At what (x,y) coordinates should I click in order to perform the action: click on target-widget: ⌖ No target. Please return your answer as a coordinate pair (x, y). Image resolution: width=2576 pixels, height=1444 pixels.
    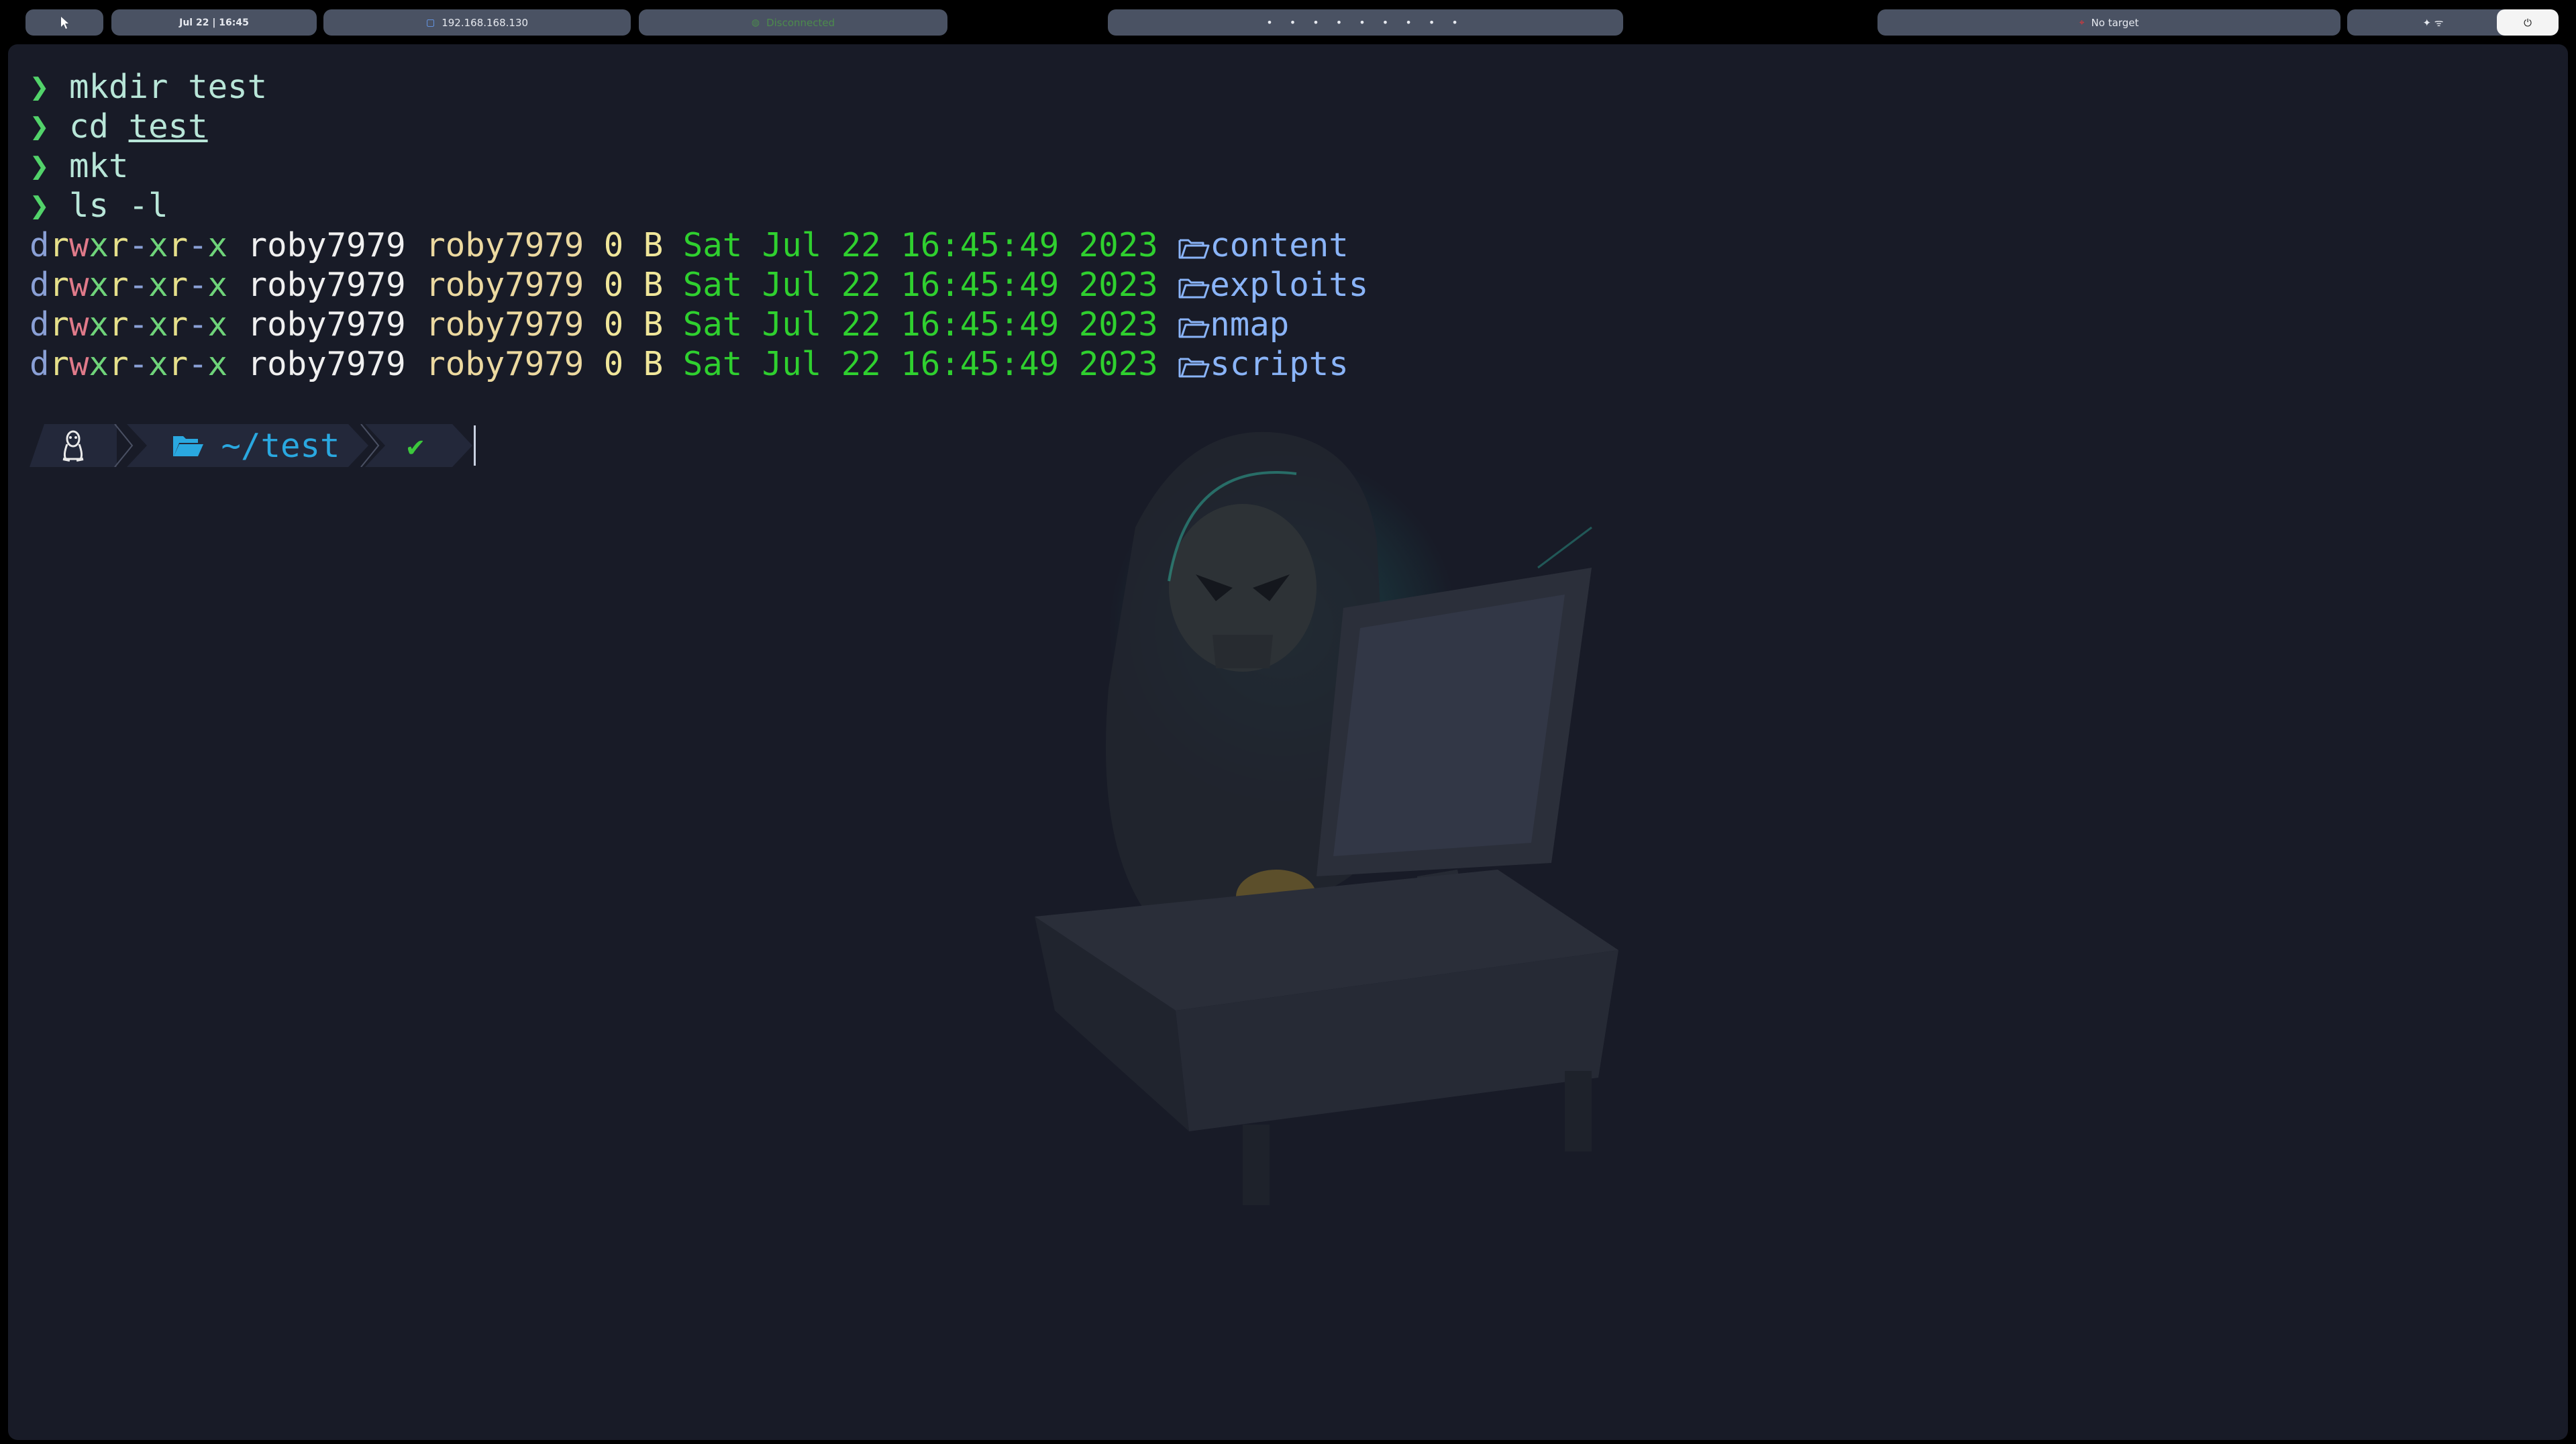
    Looking at the image, I should click on (2108, 22).